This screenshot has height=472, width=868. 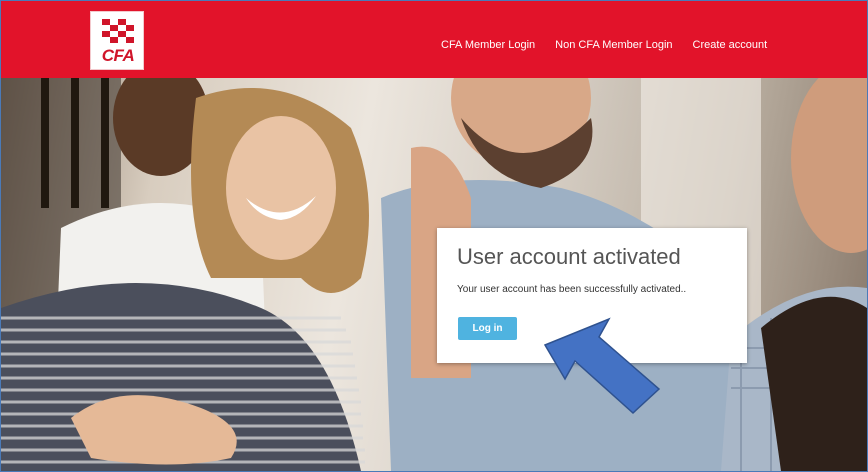 What do you see at coordinates (118, 31) in the screenshot?
I see `checkered-flag-icon` at bounding box center [118, 31].